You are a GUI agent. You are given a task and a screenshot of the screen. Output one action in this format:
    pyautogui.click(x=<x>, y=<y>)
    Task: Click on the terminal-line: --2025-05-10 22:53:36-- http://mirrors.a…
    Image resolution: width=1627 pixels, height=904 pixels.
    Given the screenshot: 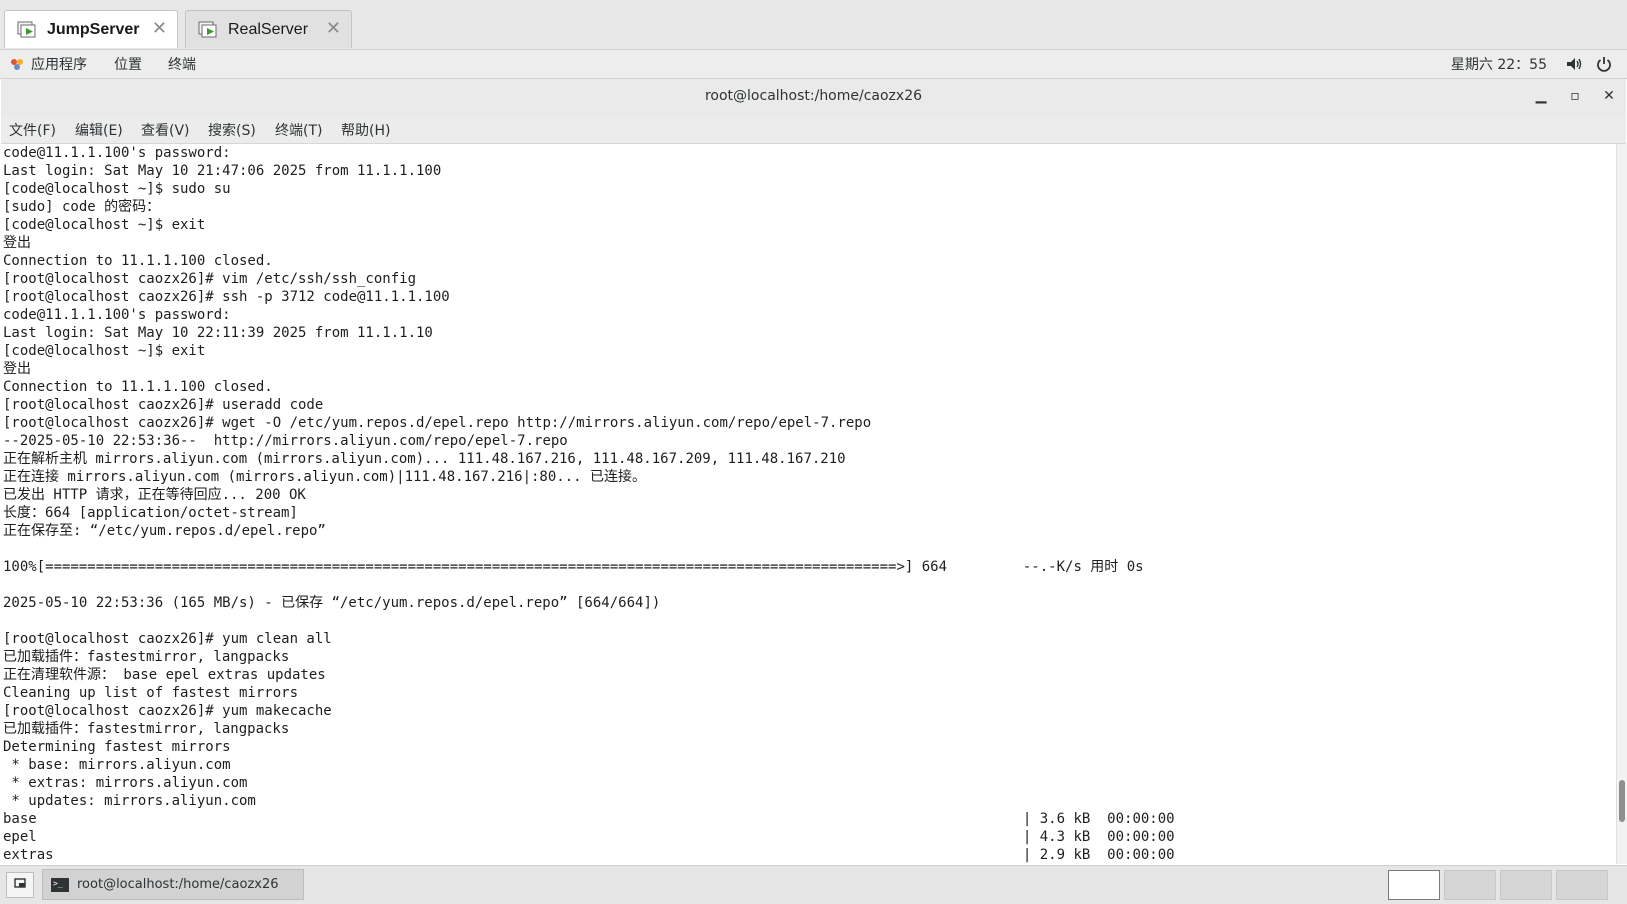 What is the action you would take?
    pyautogui.click(x=285, y=441)
    